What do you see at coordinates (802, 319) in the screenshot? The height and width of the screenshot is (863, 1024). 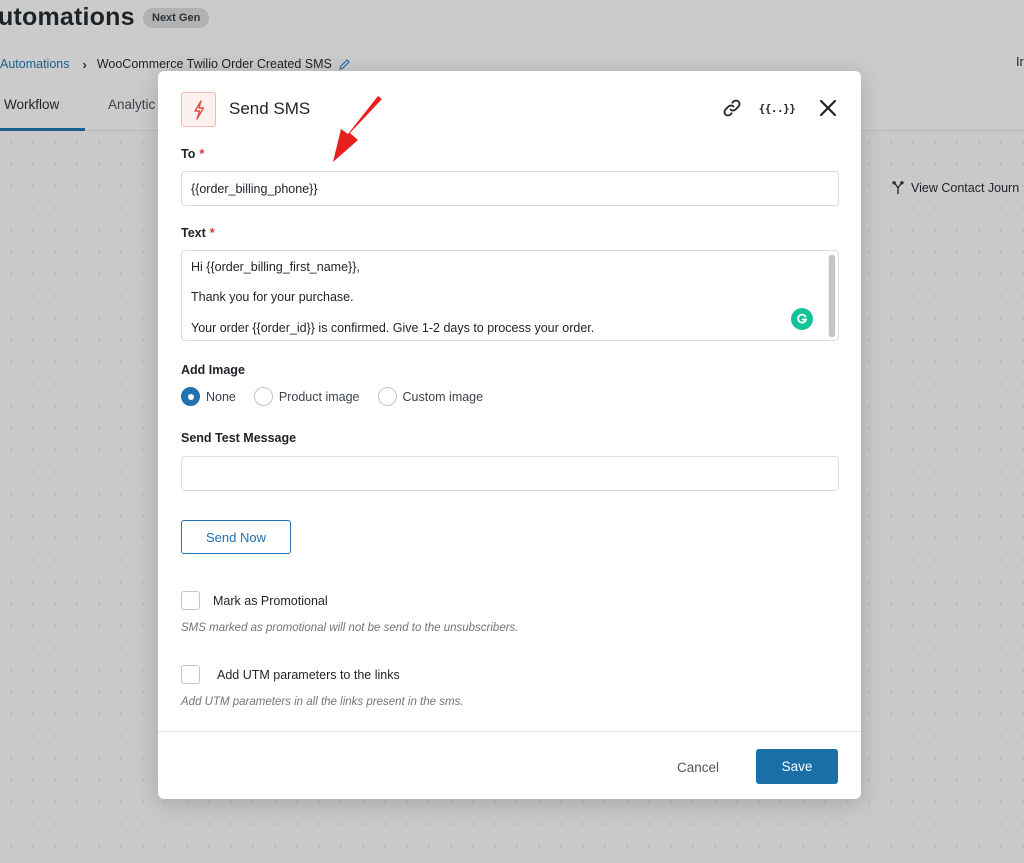 I see `grammarly-icon` at bounding box center [802, 319].